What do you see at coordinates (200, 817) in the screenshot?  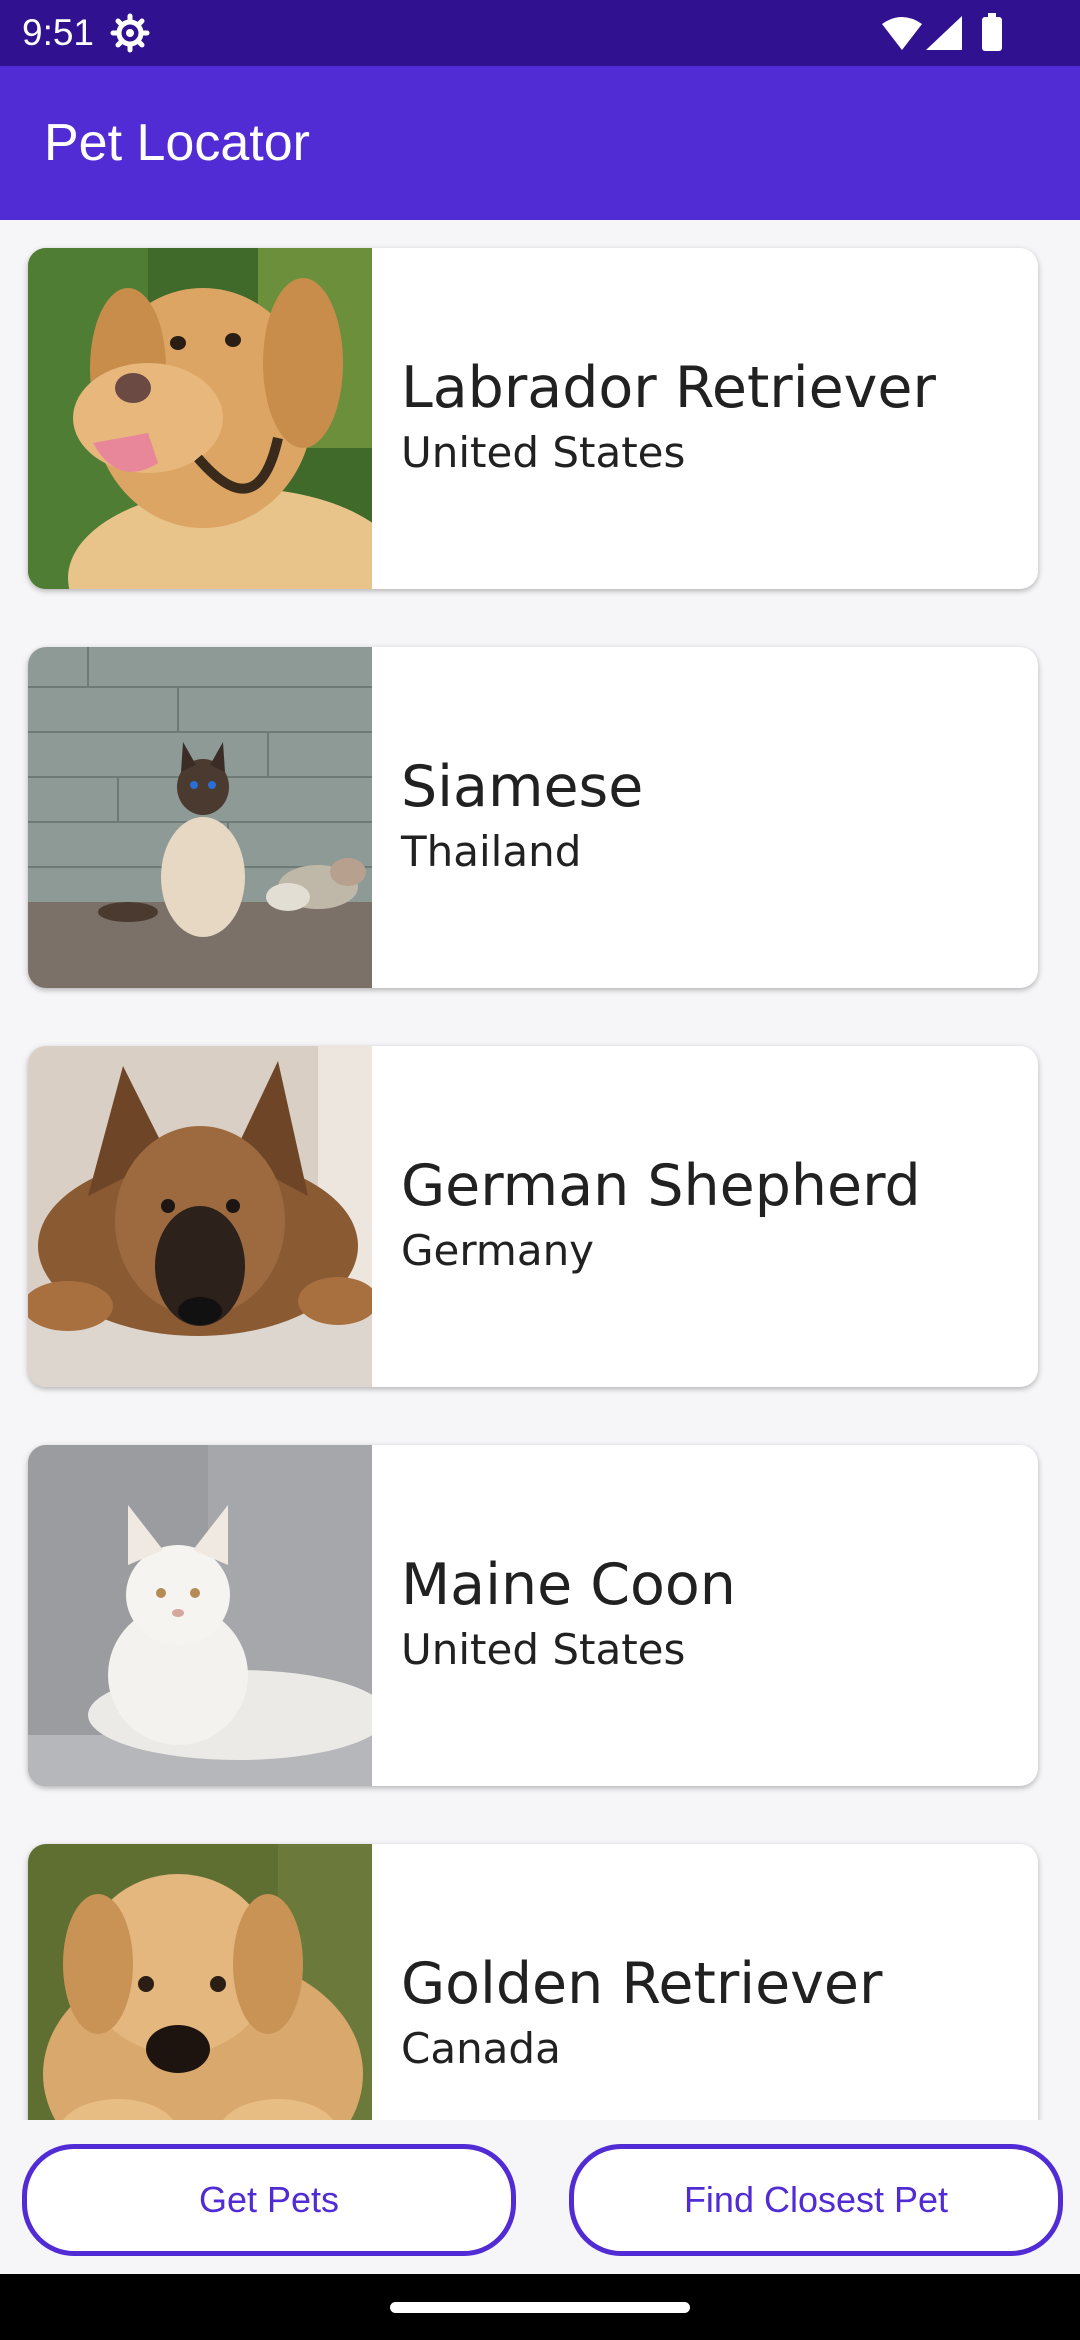 I see `siamese-photo` at bounding box center [200, 817].